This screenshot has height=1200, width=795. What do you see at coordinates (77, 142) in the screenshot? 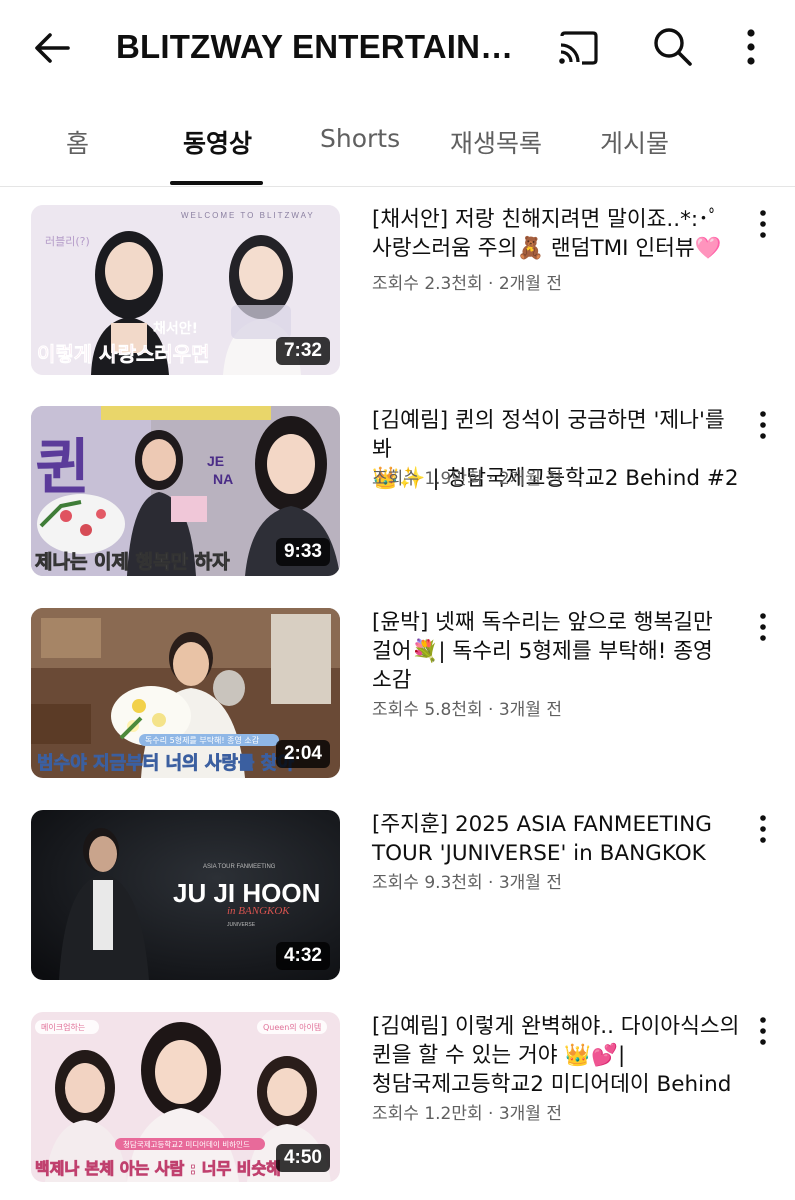
I see `tab-home: 홈` at bounding box center [77, 142].